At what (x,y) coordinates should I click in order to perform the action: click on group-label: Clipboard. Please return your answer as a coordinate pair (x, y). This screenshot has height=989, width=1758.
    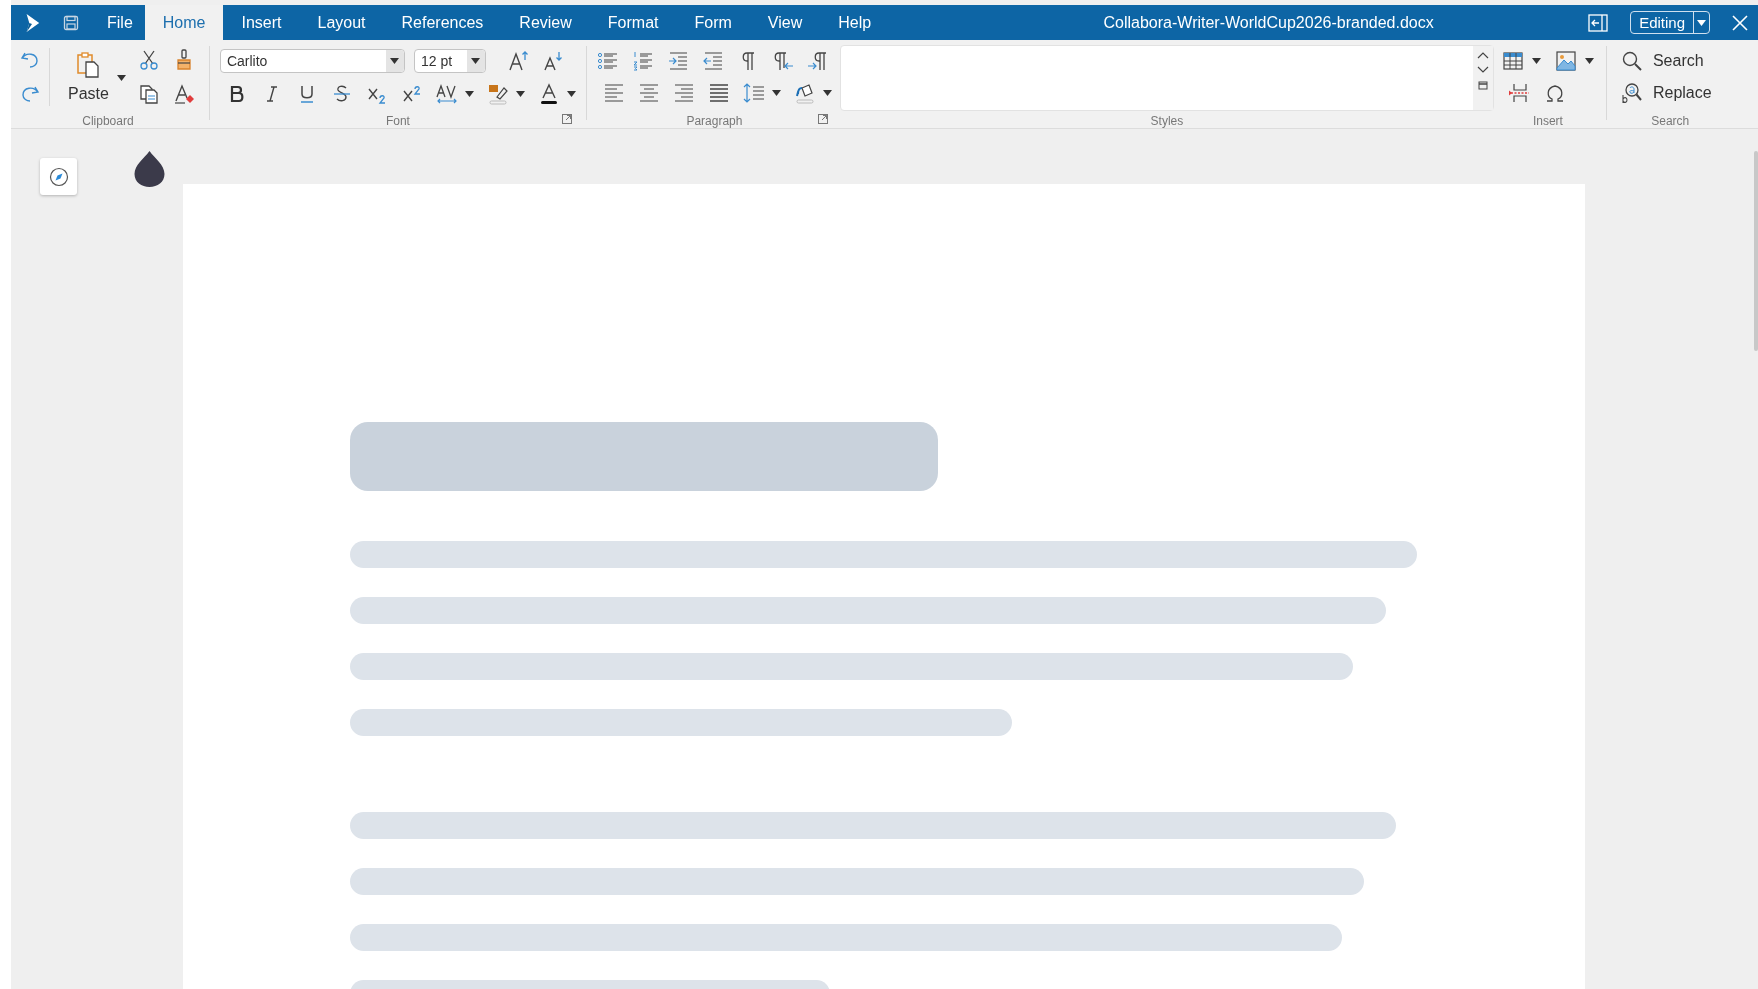
    Looking at the image, I should click on (108, 121).